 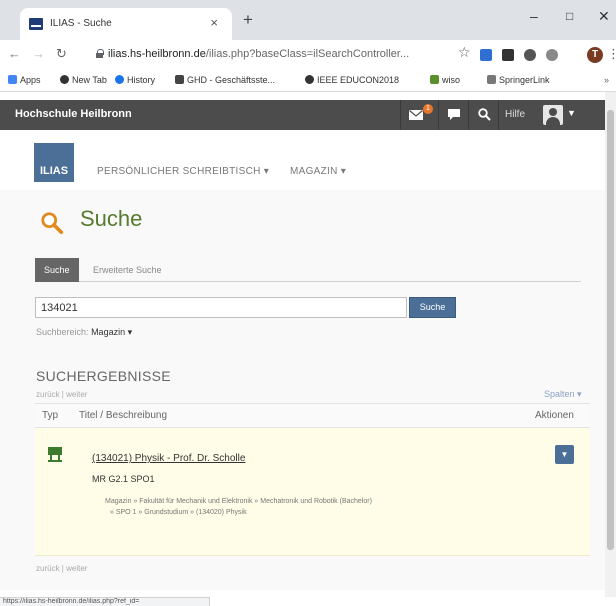 What do you see at coordinates (36, 24) in the screenshot?
I see `ilias-favicon-icon` at bounding box center [36, 24].